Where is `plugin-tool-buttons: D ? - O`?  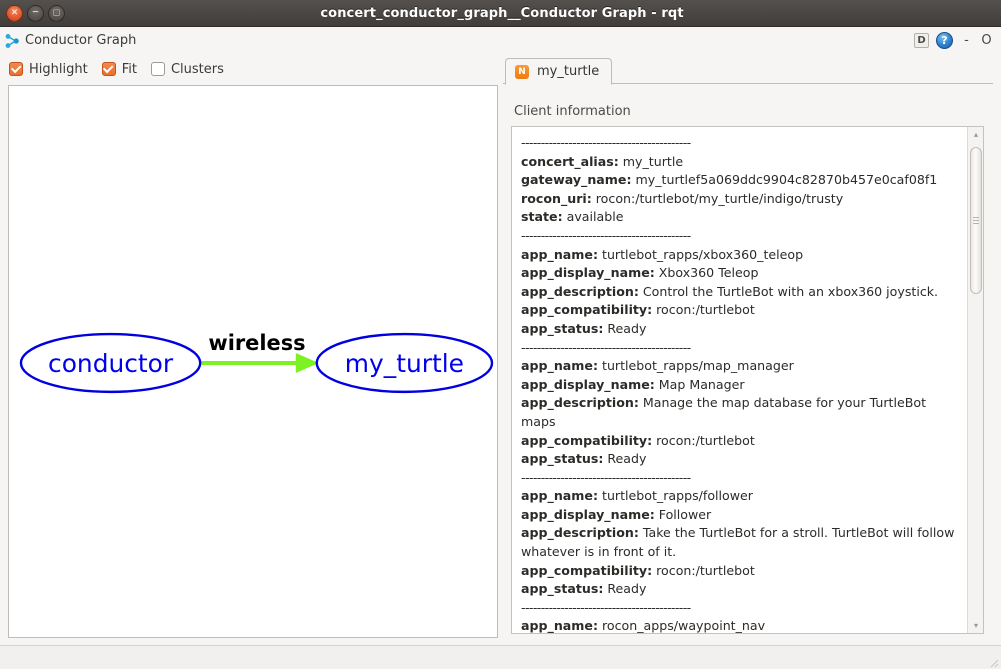 plugin-tool-buttons: D ? - O is located at coordinates (957, 40).